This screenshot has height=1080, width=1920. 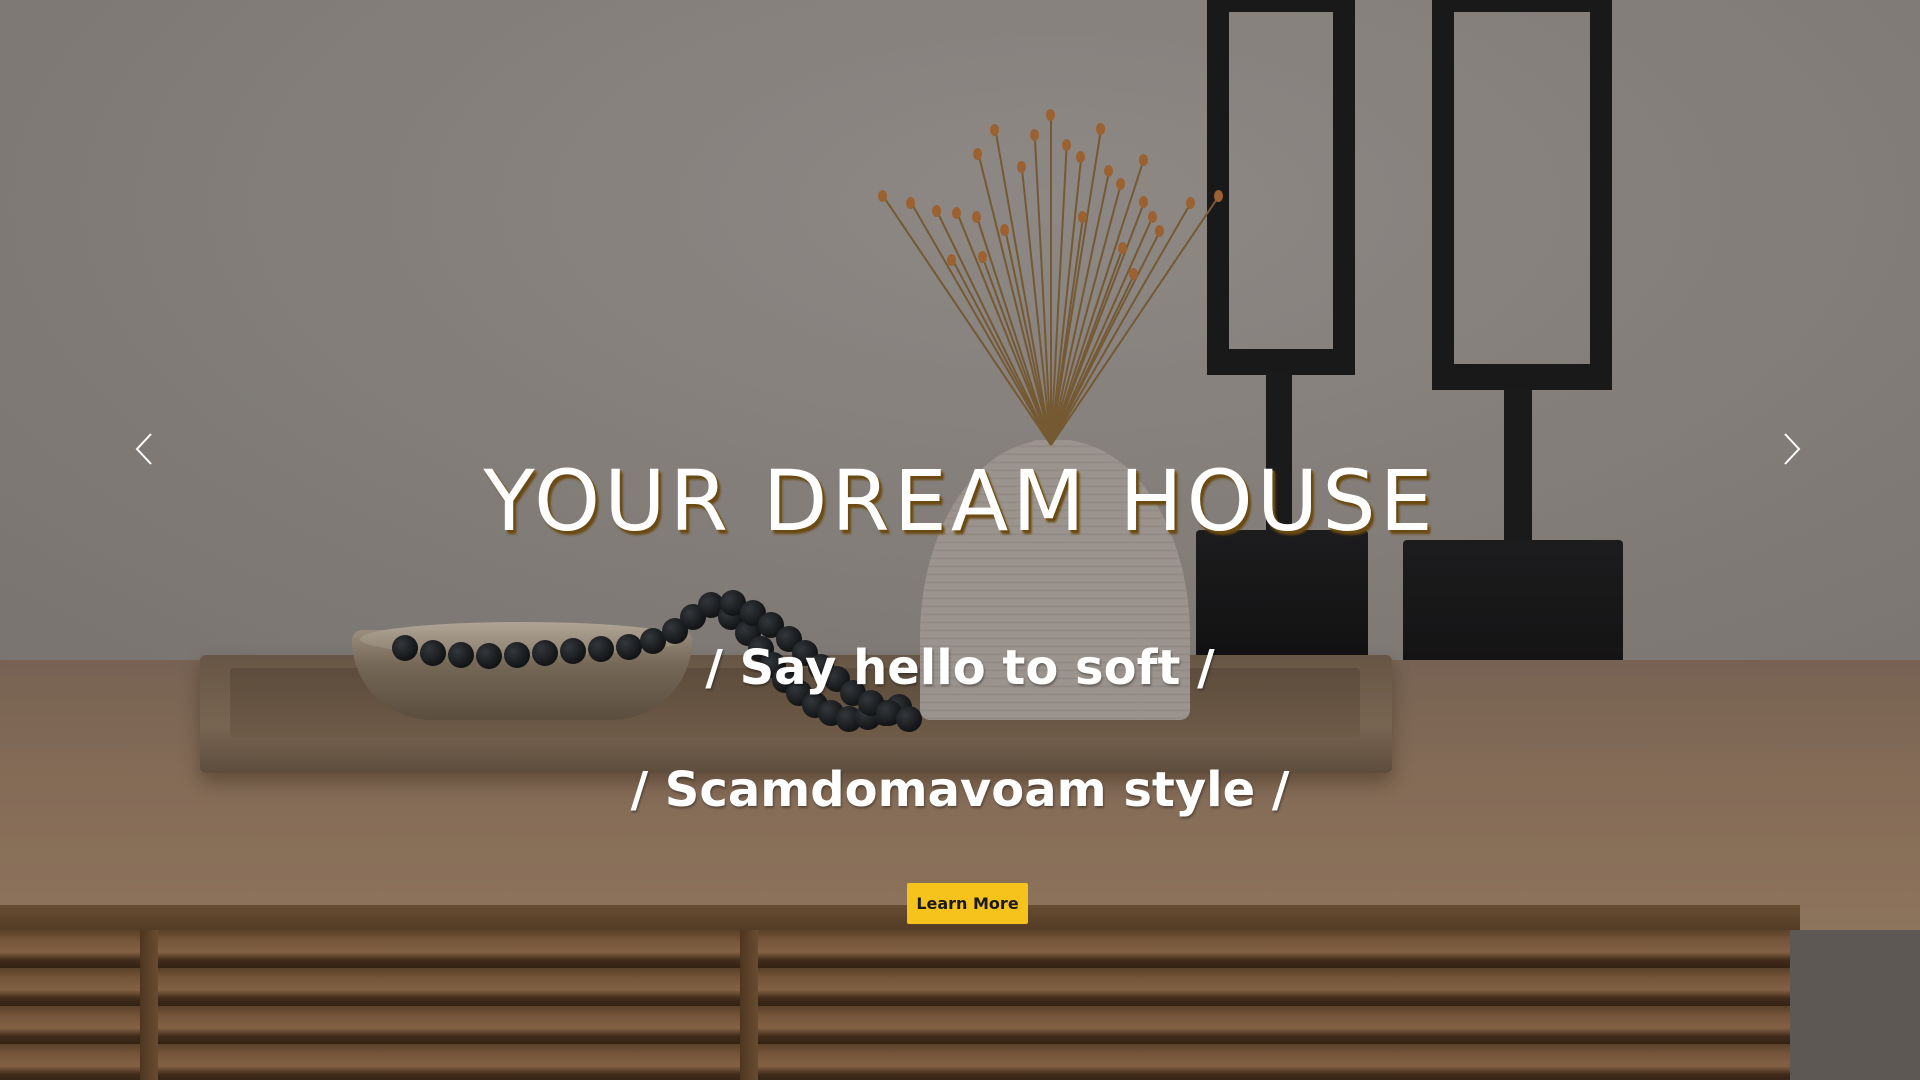 I want to click on learn-more-button: Learn More, so click(x=967, y=903).